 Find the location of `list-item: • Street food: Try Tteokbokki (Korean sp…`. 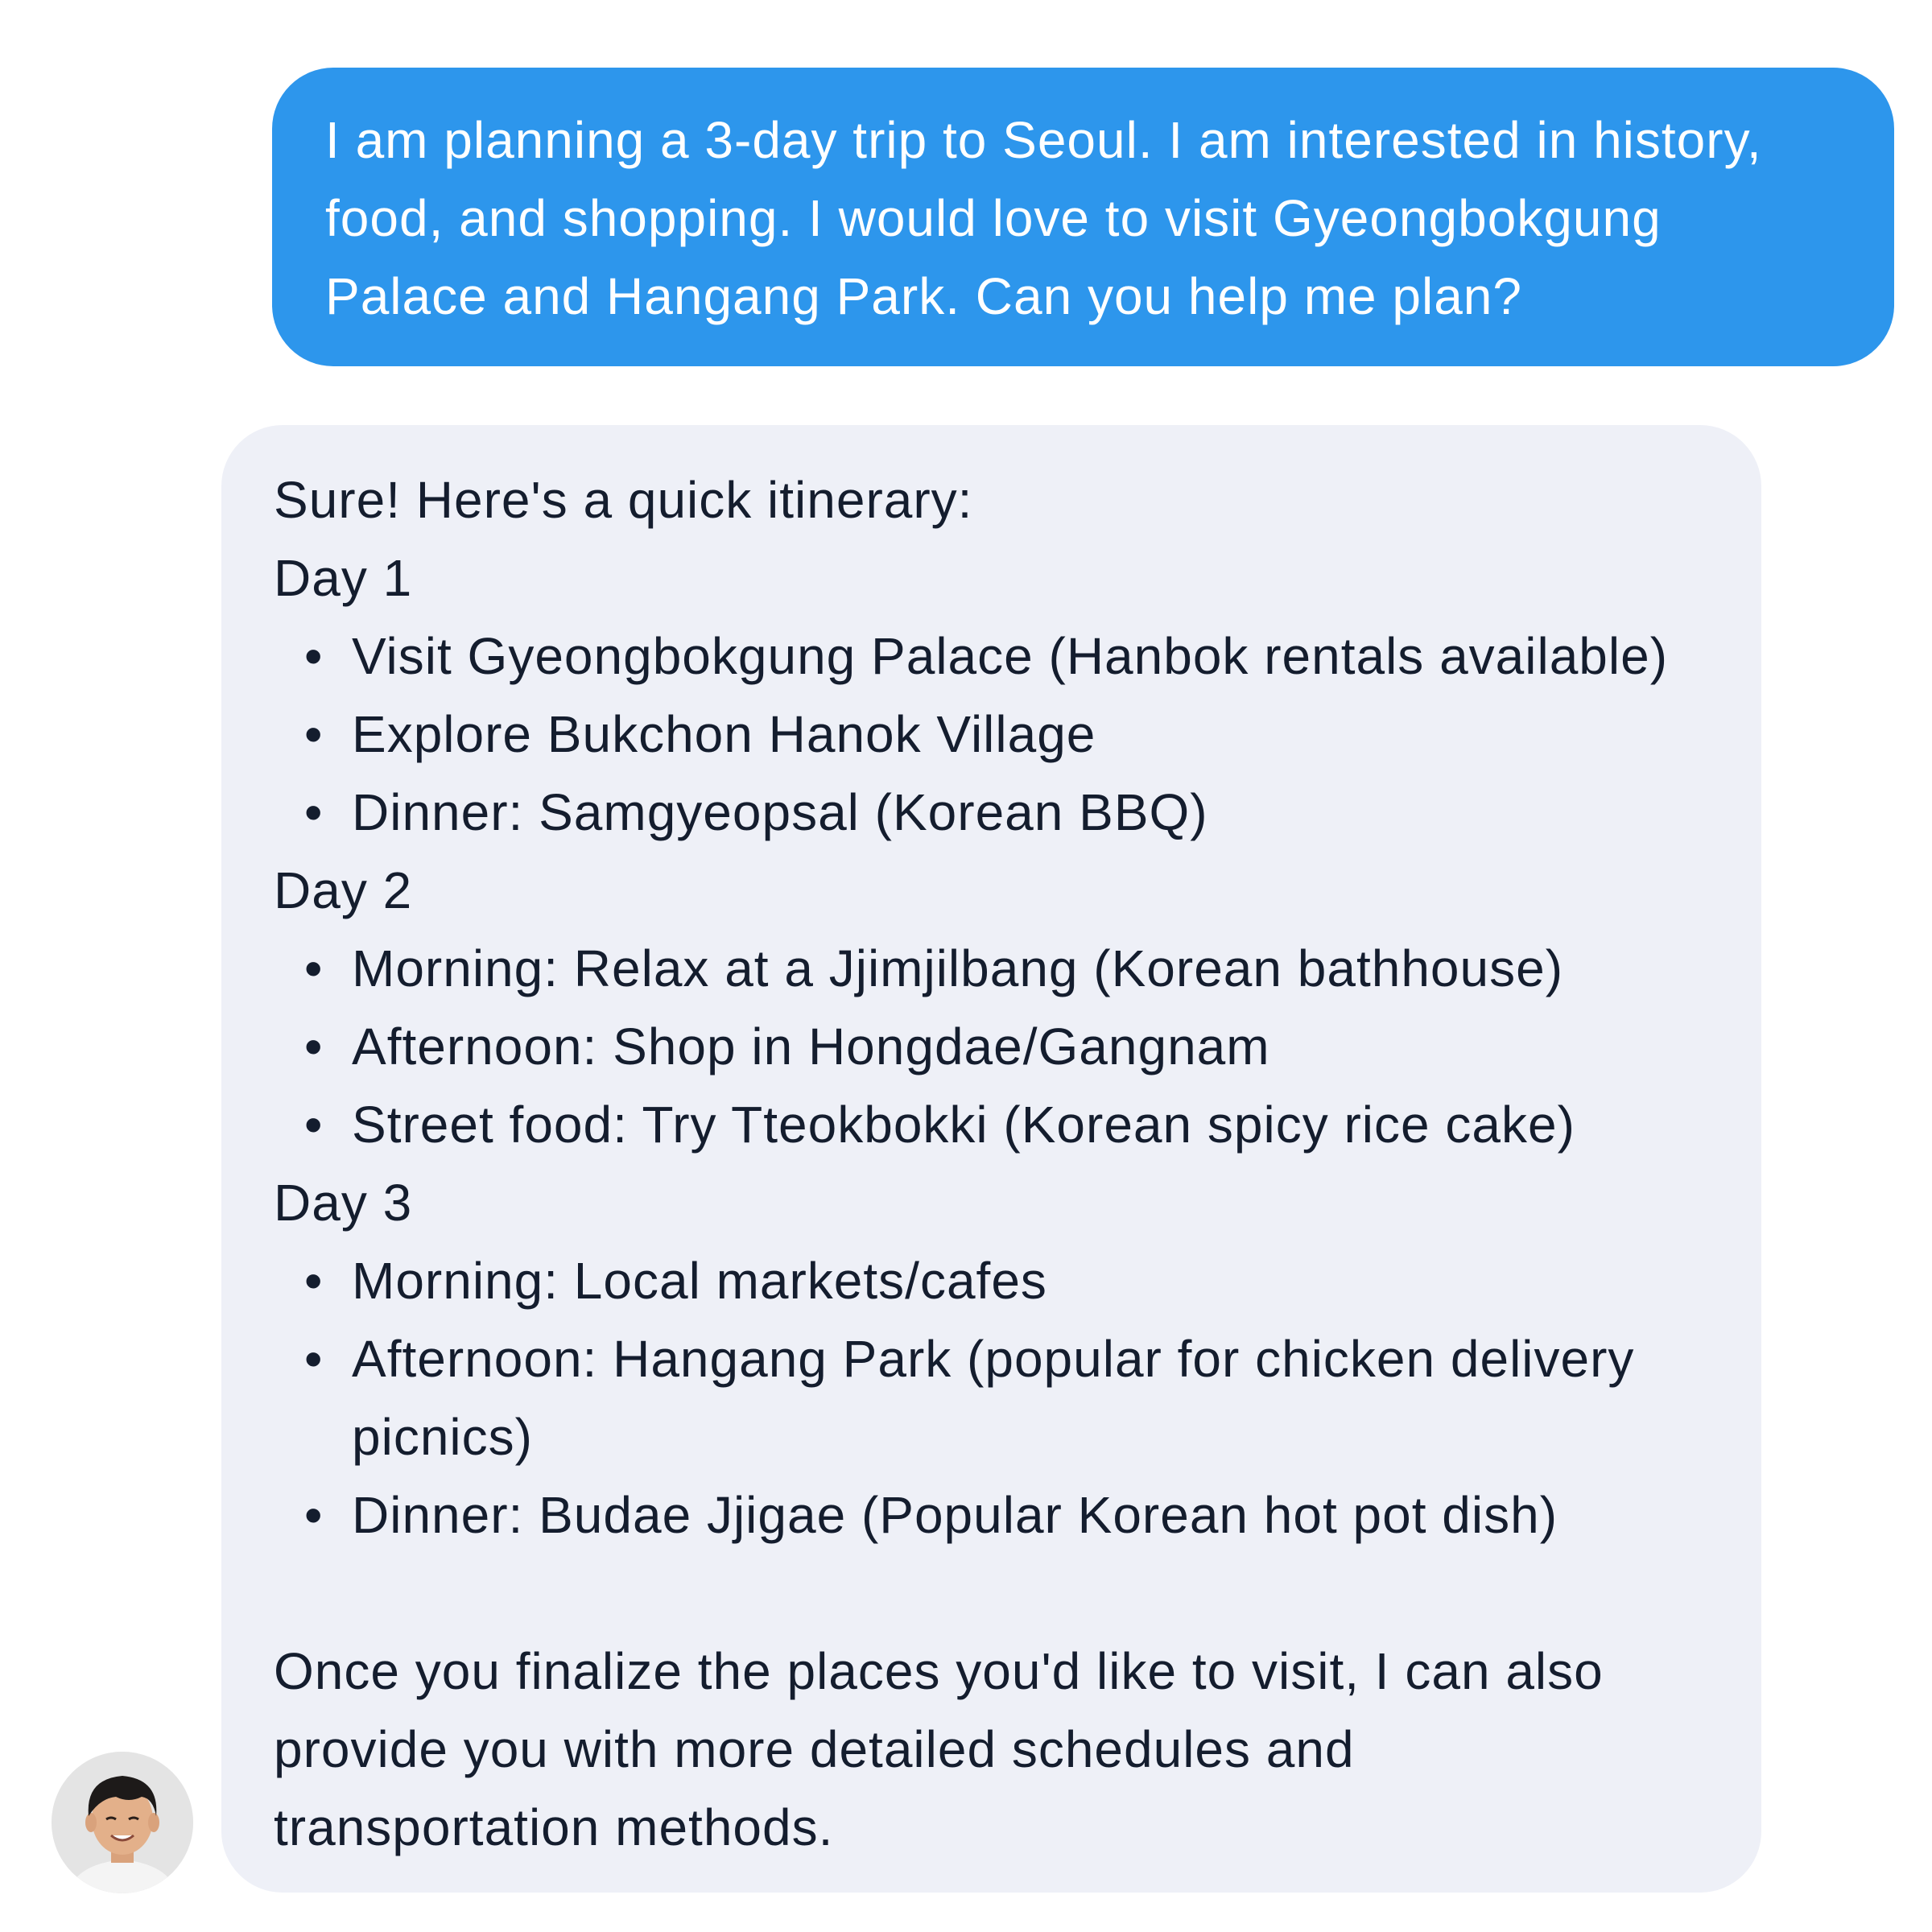

list-item: • Street food: Try Tteokbokki (Korean sp… is located at coordinates (993, 1125).